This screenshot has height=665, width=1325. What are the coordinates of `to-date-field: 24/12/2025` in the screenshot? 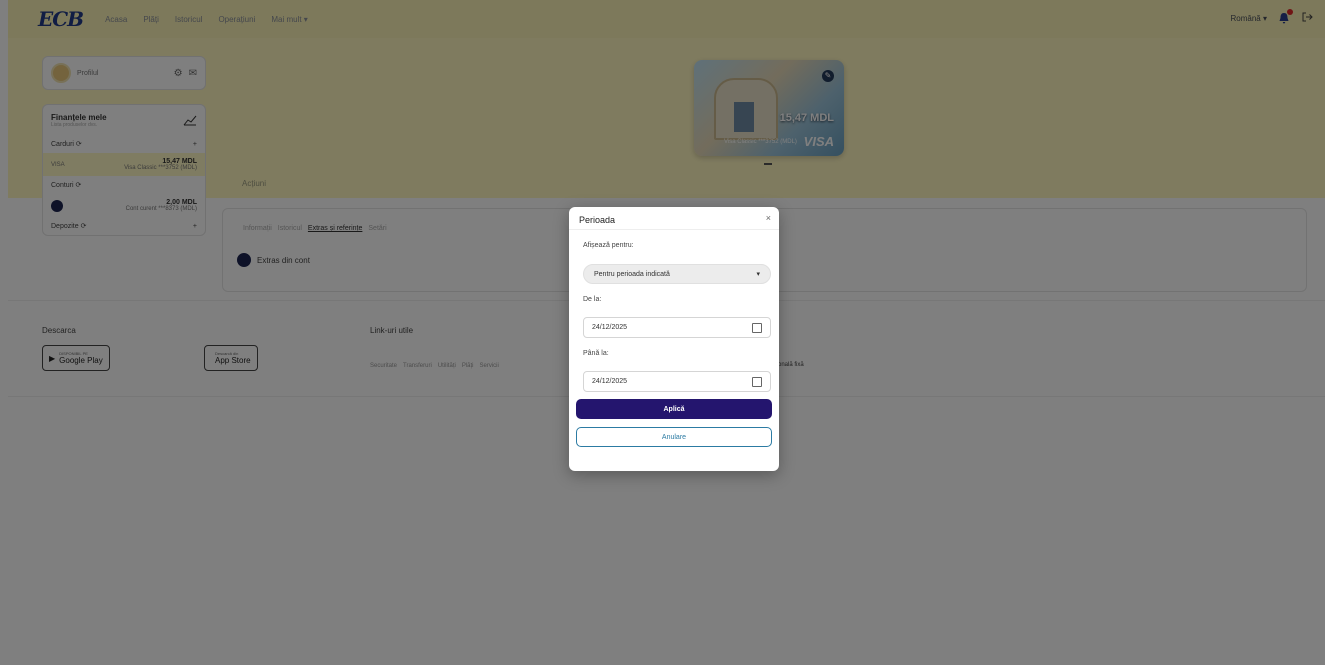 It's located at (677, 381).